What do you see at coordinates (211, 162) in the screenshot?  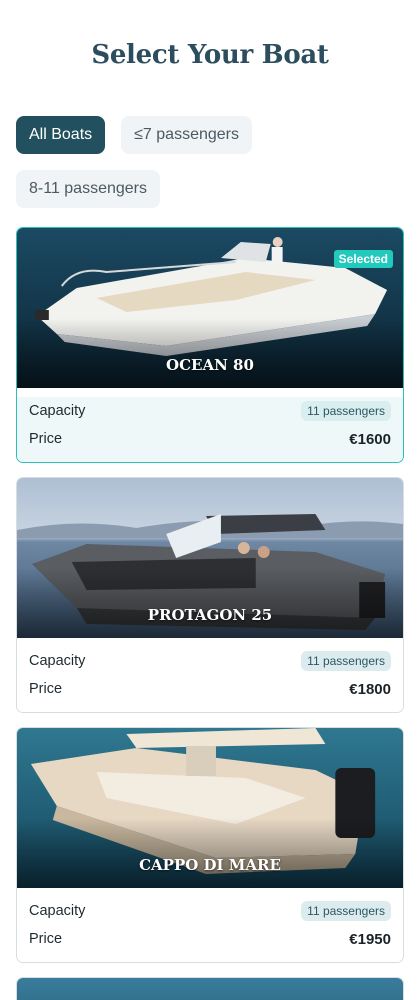 I see `filter-bar: All Boats ≤7 passengers 8-11 passengers` at bounding box center [211, 162].